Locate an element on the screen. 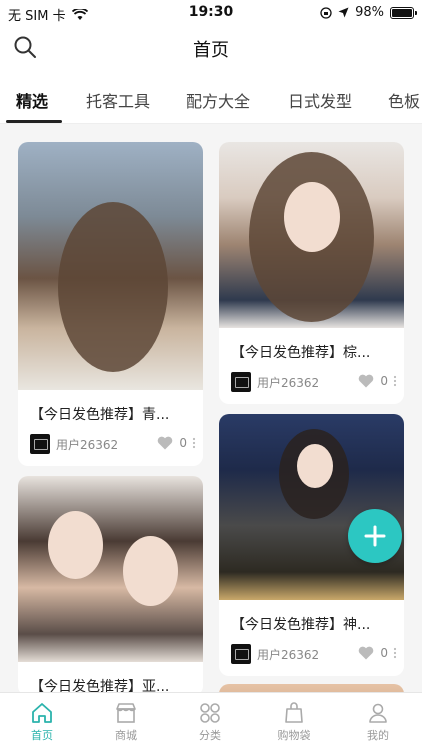 This screenshot has height=750, width=422. nav-home: 首页 is located at coordinates (42, 722).